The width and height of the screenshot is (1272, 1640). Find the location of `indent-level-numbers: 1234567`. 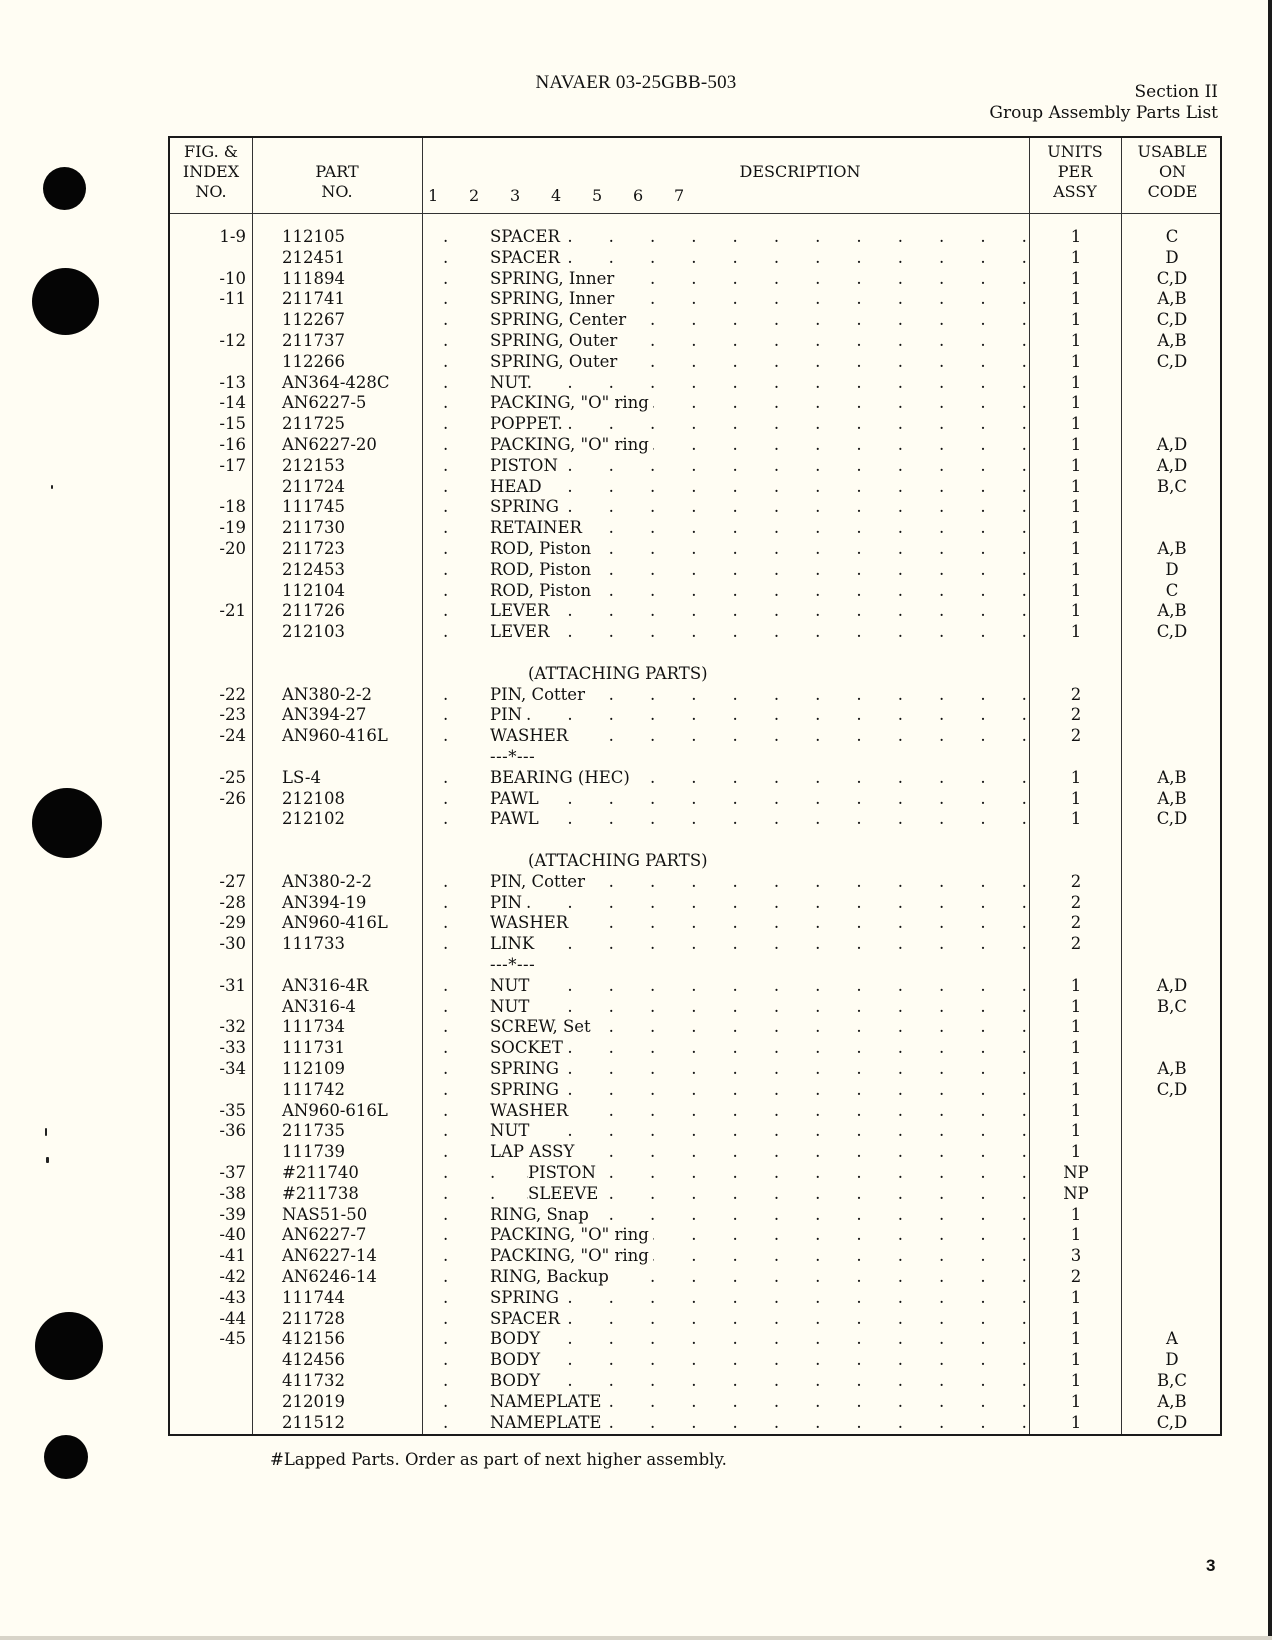

indent-level-numbers: 1234567 is located at coordinates (556, 195).